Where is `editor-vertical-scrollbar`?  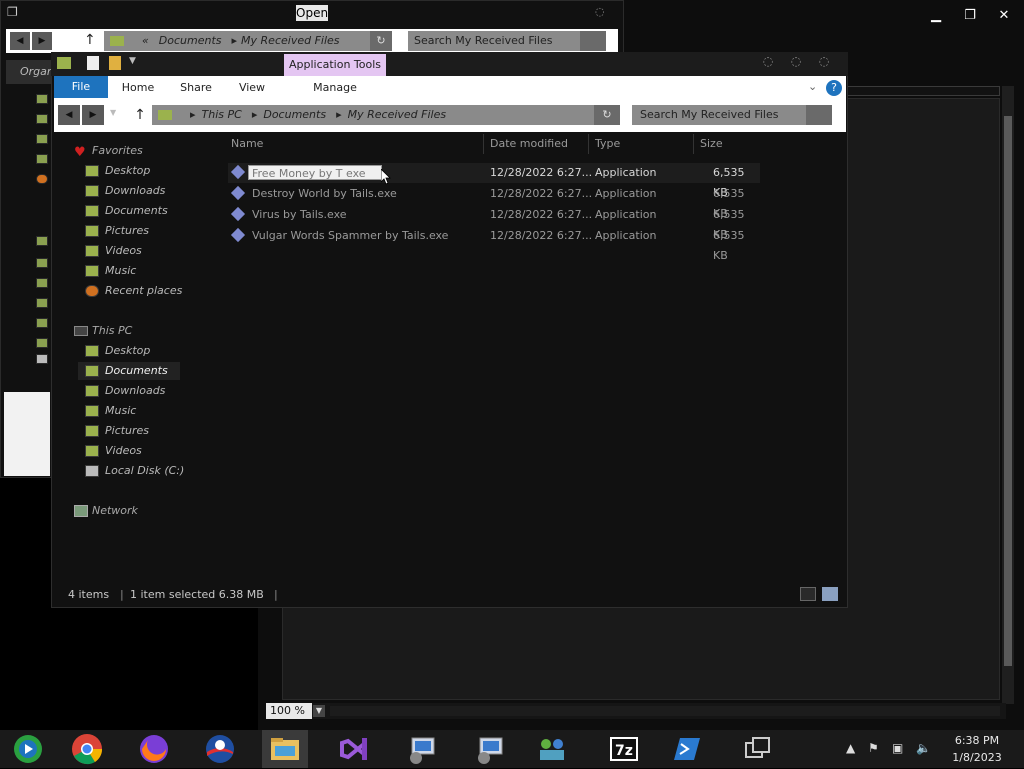
editor-vertical-scrollbar is located at coordinates (1008, 395).